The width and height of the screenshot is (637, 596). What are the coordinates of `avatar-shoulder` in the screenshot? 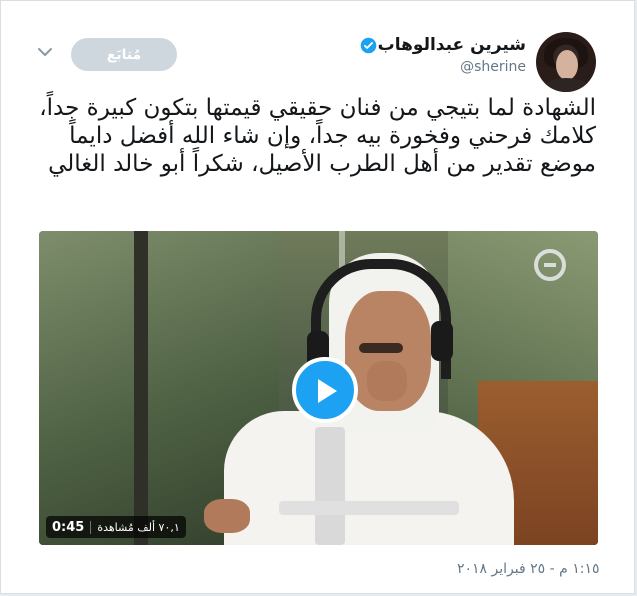 It's located at (566, 85).